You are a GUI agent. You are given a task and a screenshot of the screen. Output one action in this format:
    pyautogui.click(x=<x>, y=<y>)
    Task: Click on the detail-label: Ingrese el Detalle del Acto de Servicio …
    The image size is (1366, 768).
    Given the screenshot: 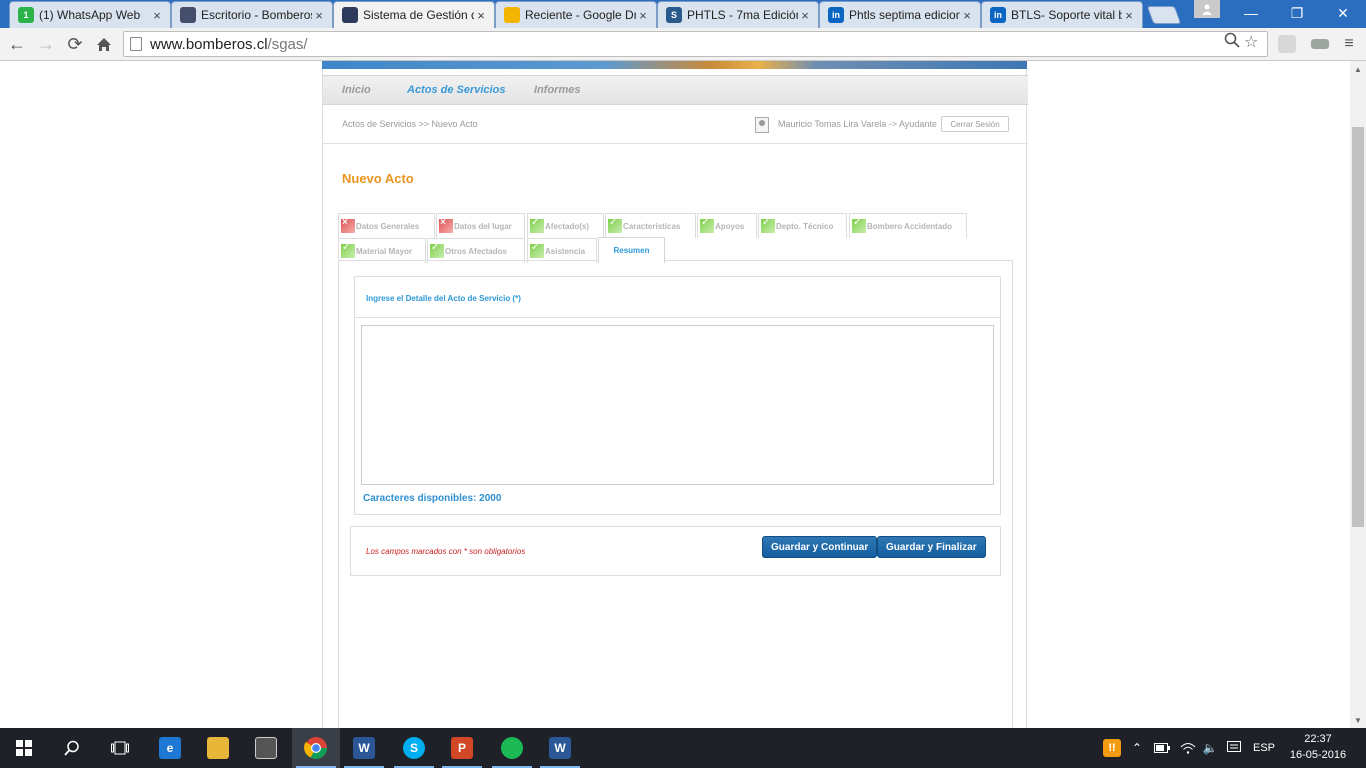 What is the action you would take?
    pyautogui.click(x=443, y=298)
    